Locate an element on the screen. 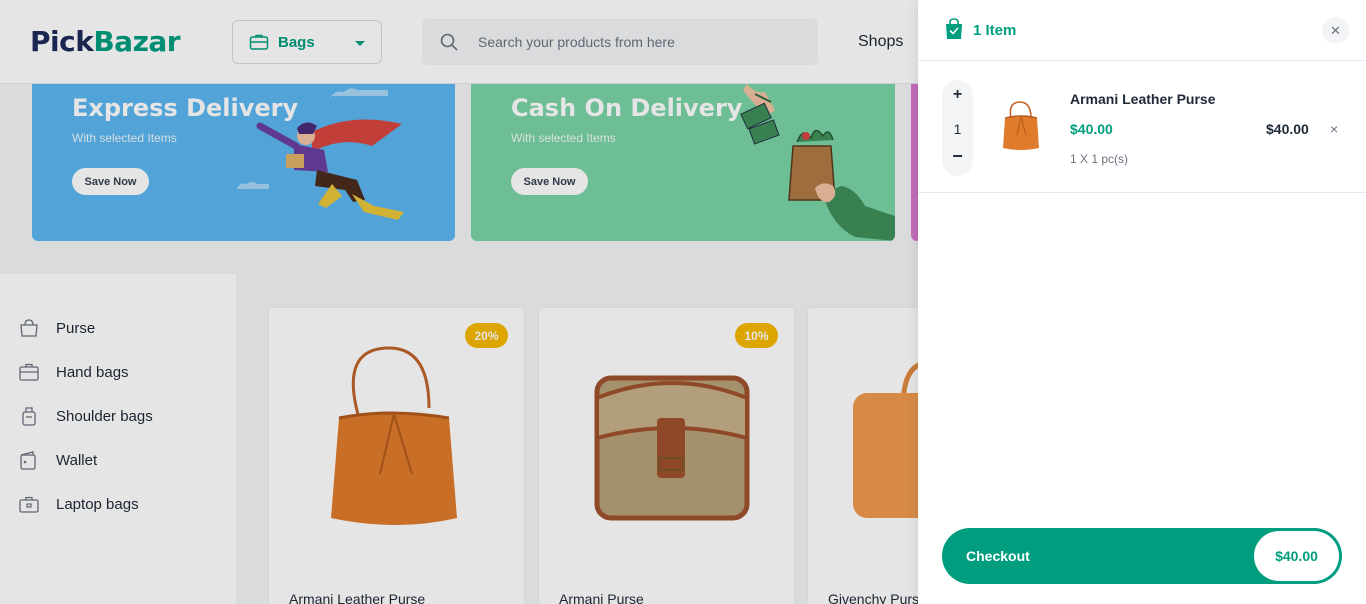  cart-item-image is located at coordinates (1021, 125).